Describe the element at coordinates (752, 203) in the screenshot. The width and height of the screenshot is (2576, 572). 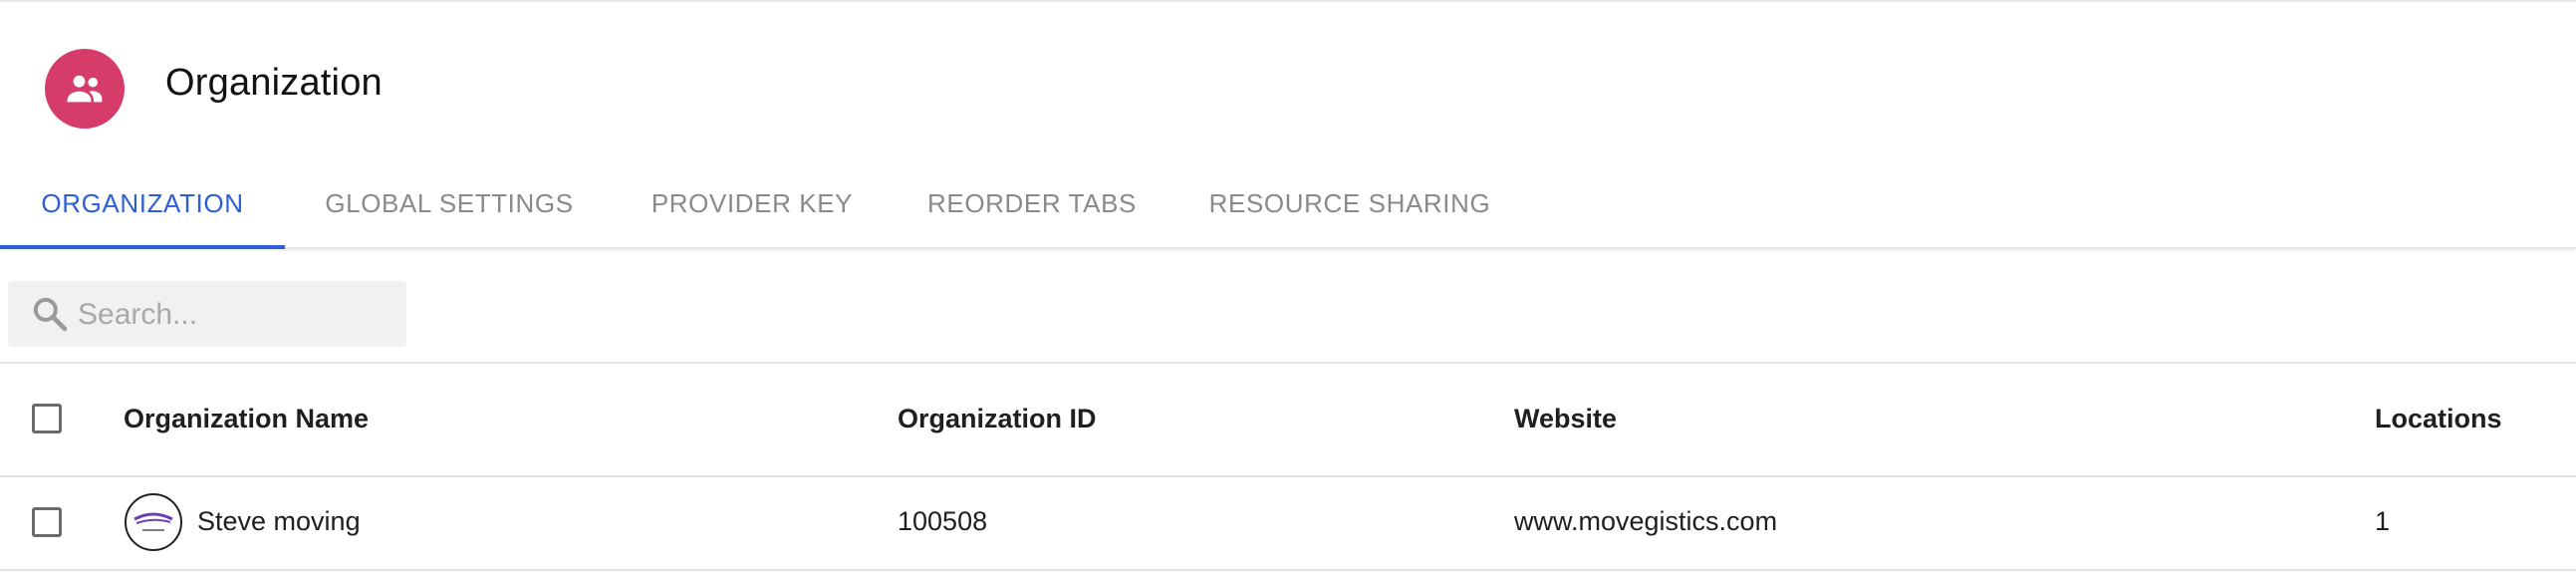
I see `tab-provider-key: PROVIDER KEY` at that location.